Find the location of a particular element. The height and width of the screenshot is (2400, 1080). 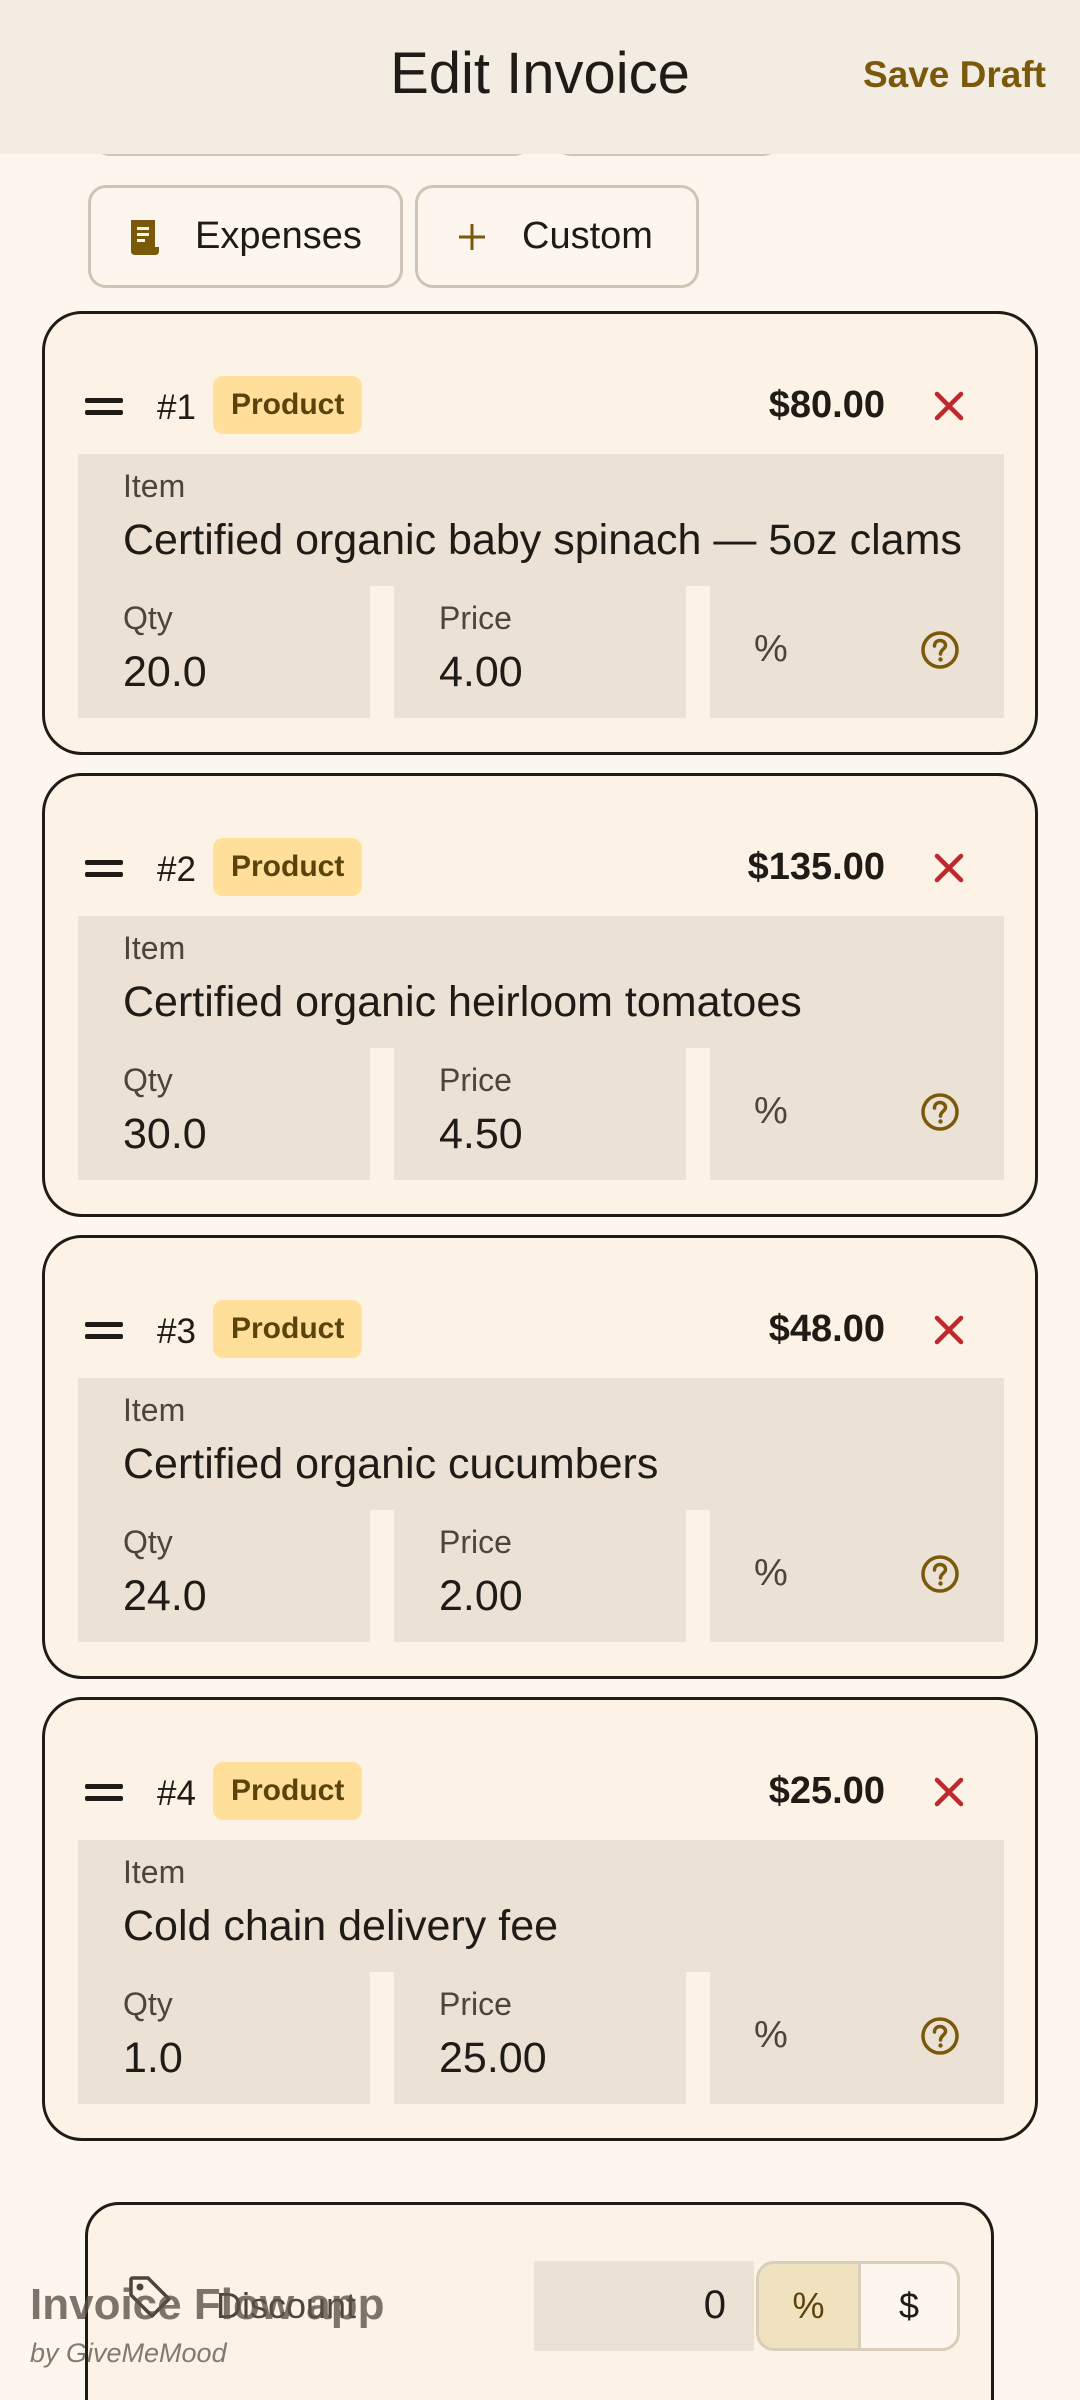

qty-input: 1.0 is located at coordinates (153, 2058).